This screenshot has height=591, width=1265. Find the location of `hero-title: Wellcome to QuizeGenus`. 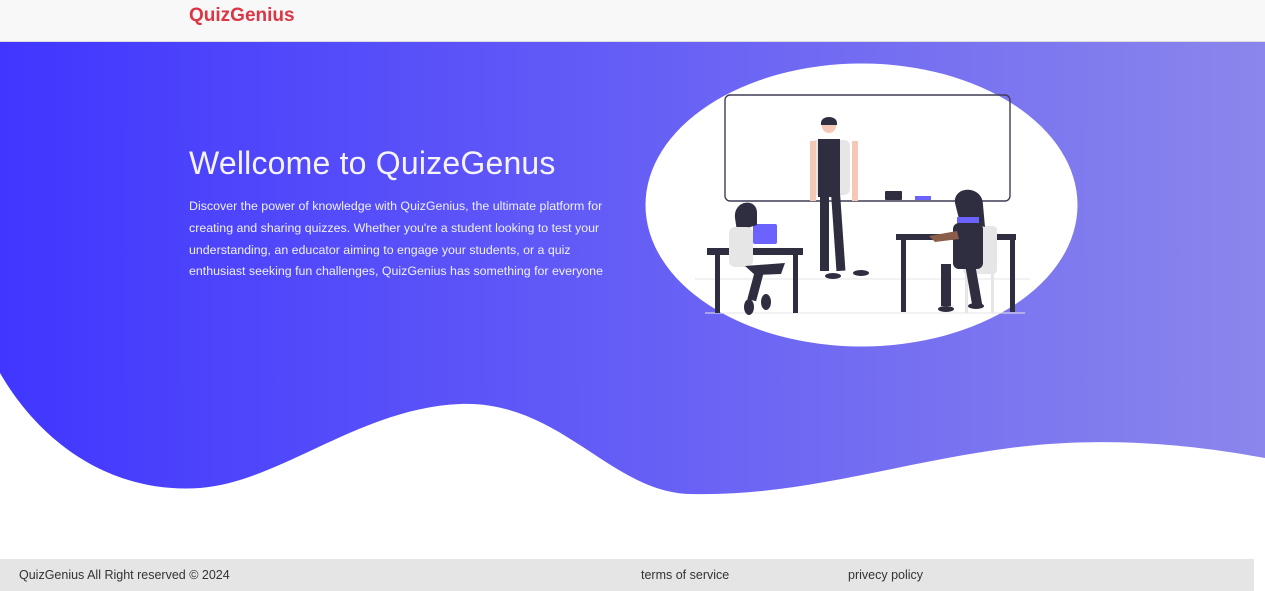

hero-title: Wellcome to QuizeGenus is located at coordinates (372, 163).